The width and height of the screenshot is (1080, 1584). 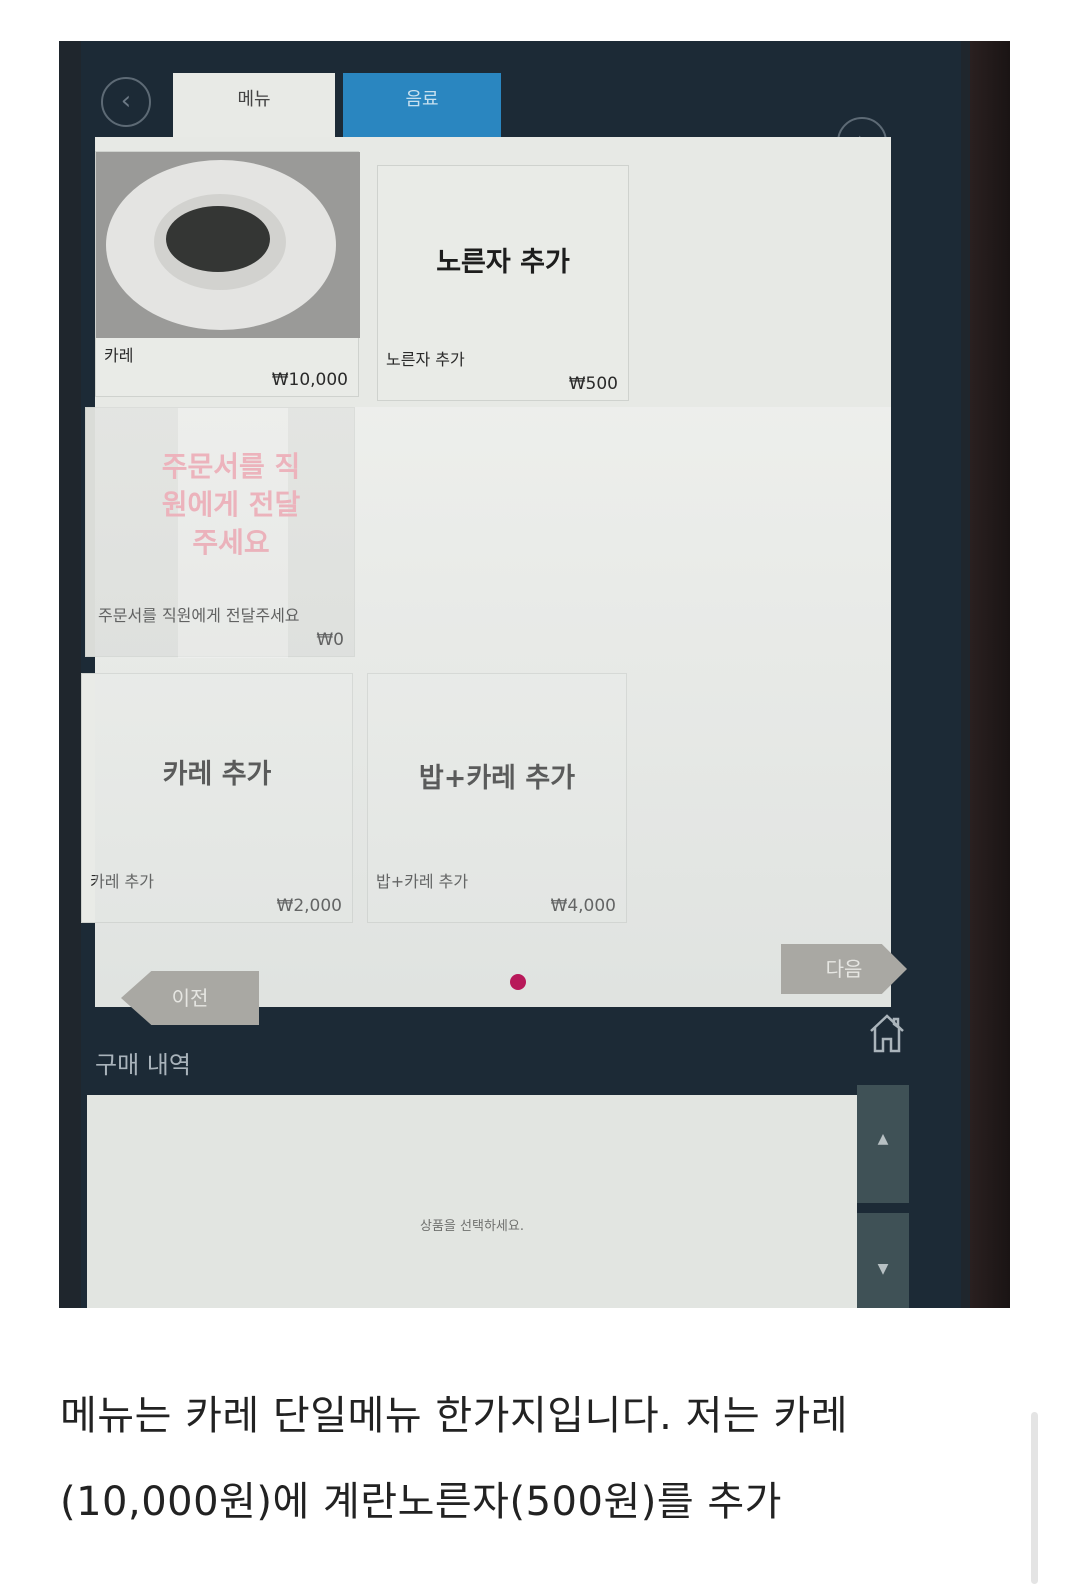 I want to click on product-price: ₩2,000, so click(x=309, y=906).